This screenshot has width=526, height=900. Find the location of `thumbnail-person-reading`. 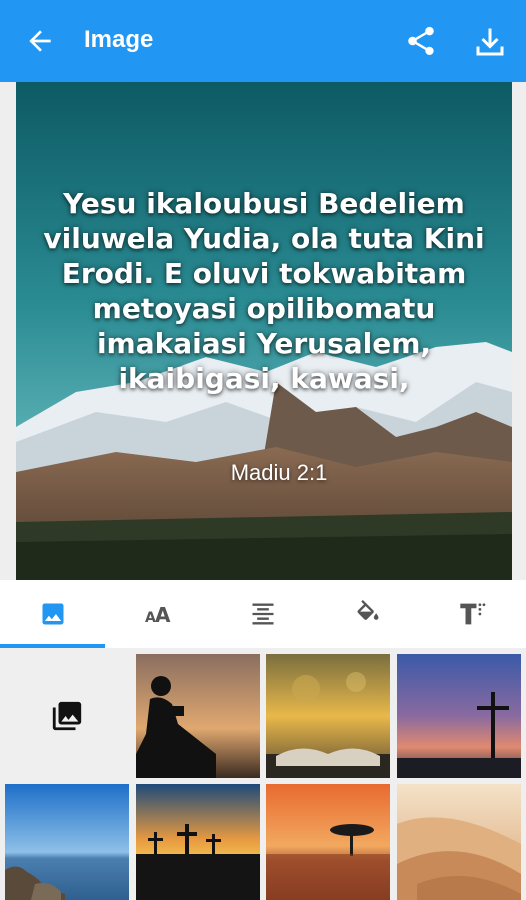

thumbnail-person-reading is located at coordinates (198, 716).